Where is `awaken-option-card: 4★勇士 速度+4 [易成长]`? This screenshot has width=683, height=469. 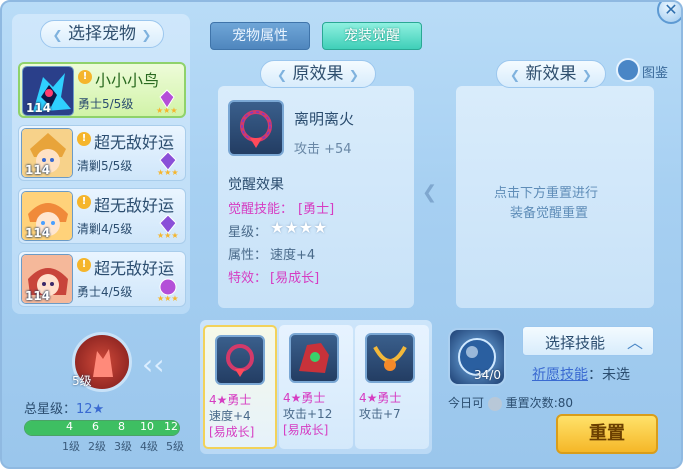
awaken-option-card: 4★勇士 速度+4 [易成长] is located at coordinates (240, 387).